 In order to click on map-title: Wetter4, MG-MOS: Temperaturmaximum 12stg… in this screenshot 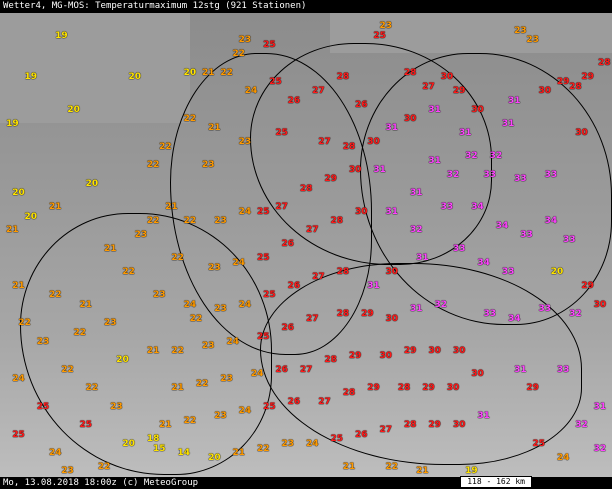, I will do `click(306, 6)`.